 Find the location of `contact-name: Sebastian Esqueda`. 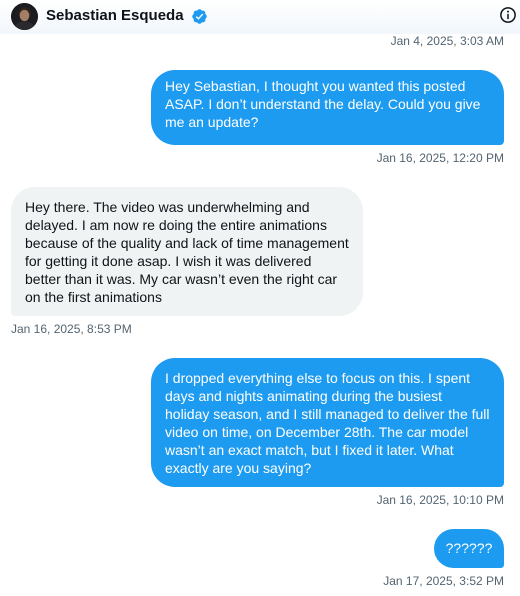

contact-name: Sebastian Esqueda is located at coordinates (115, 15).